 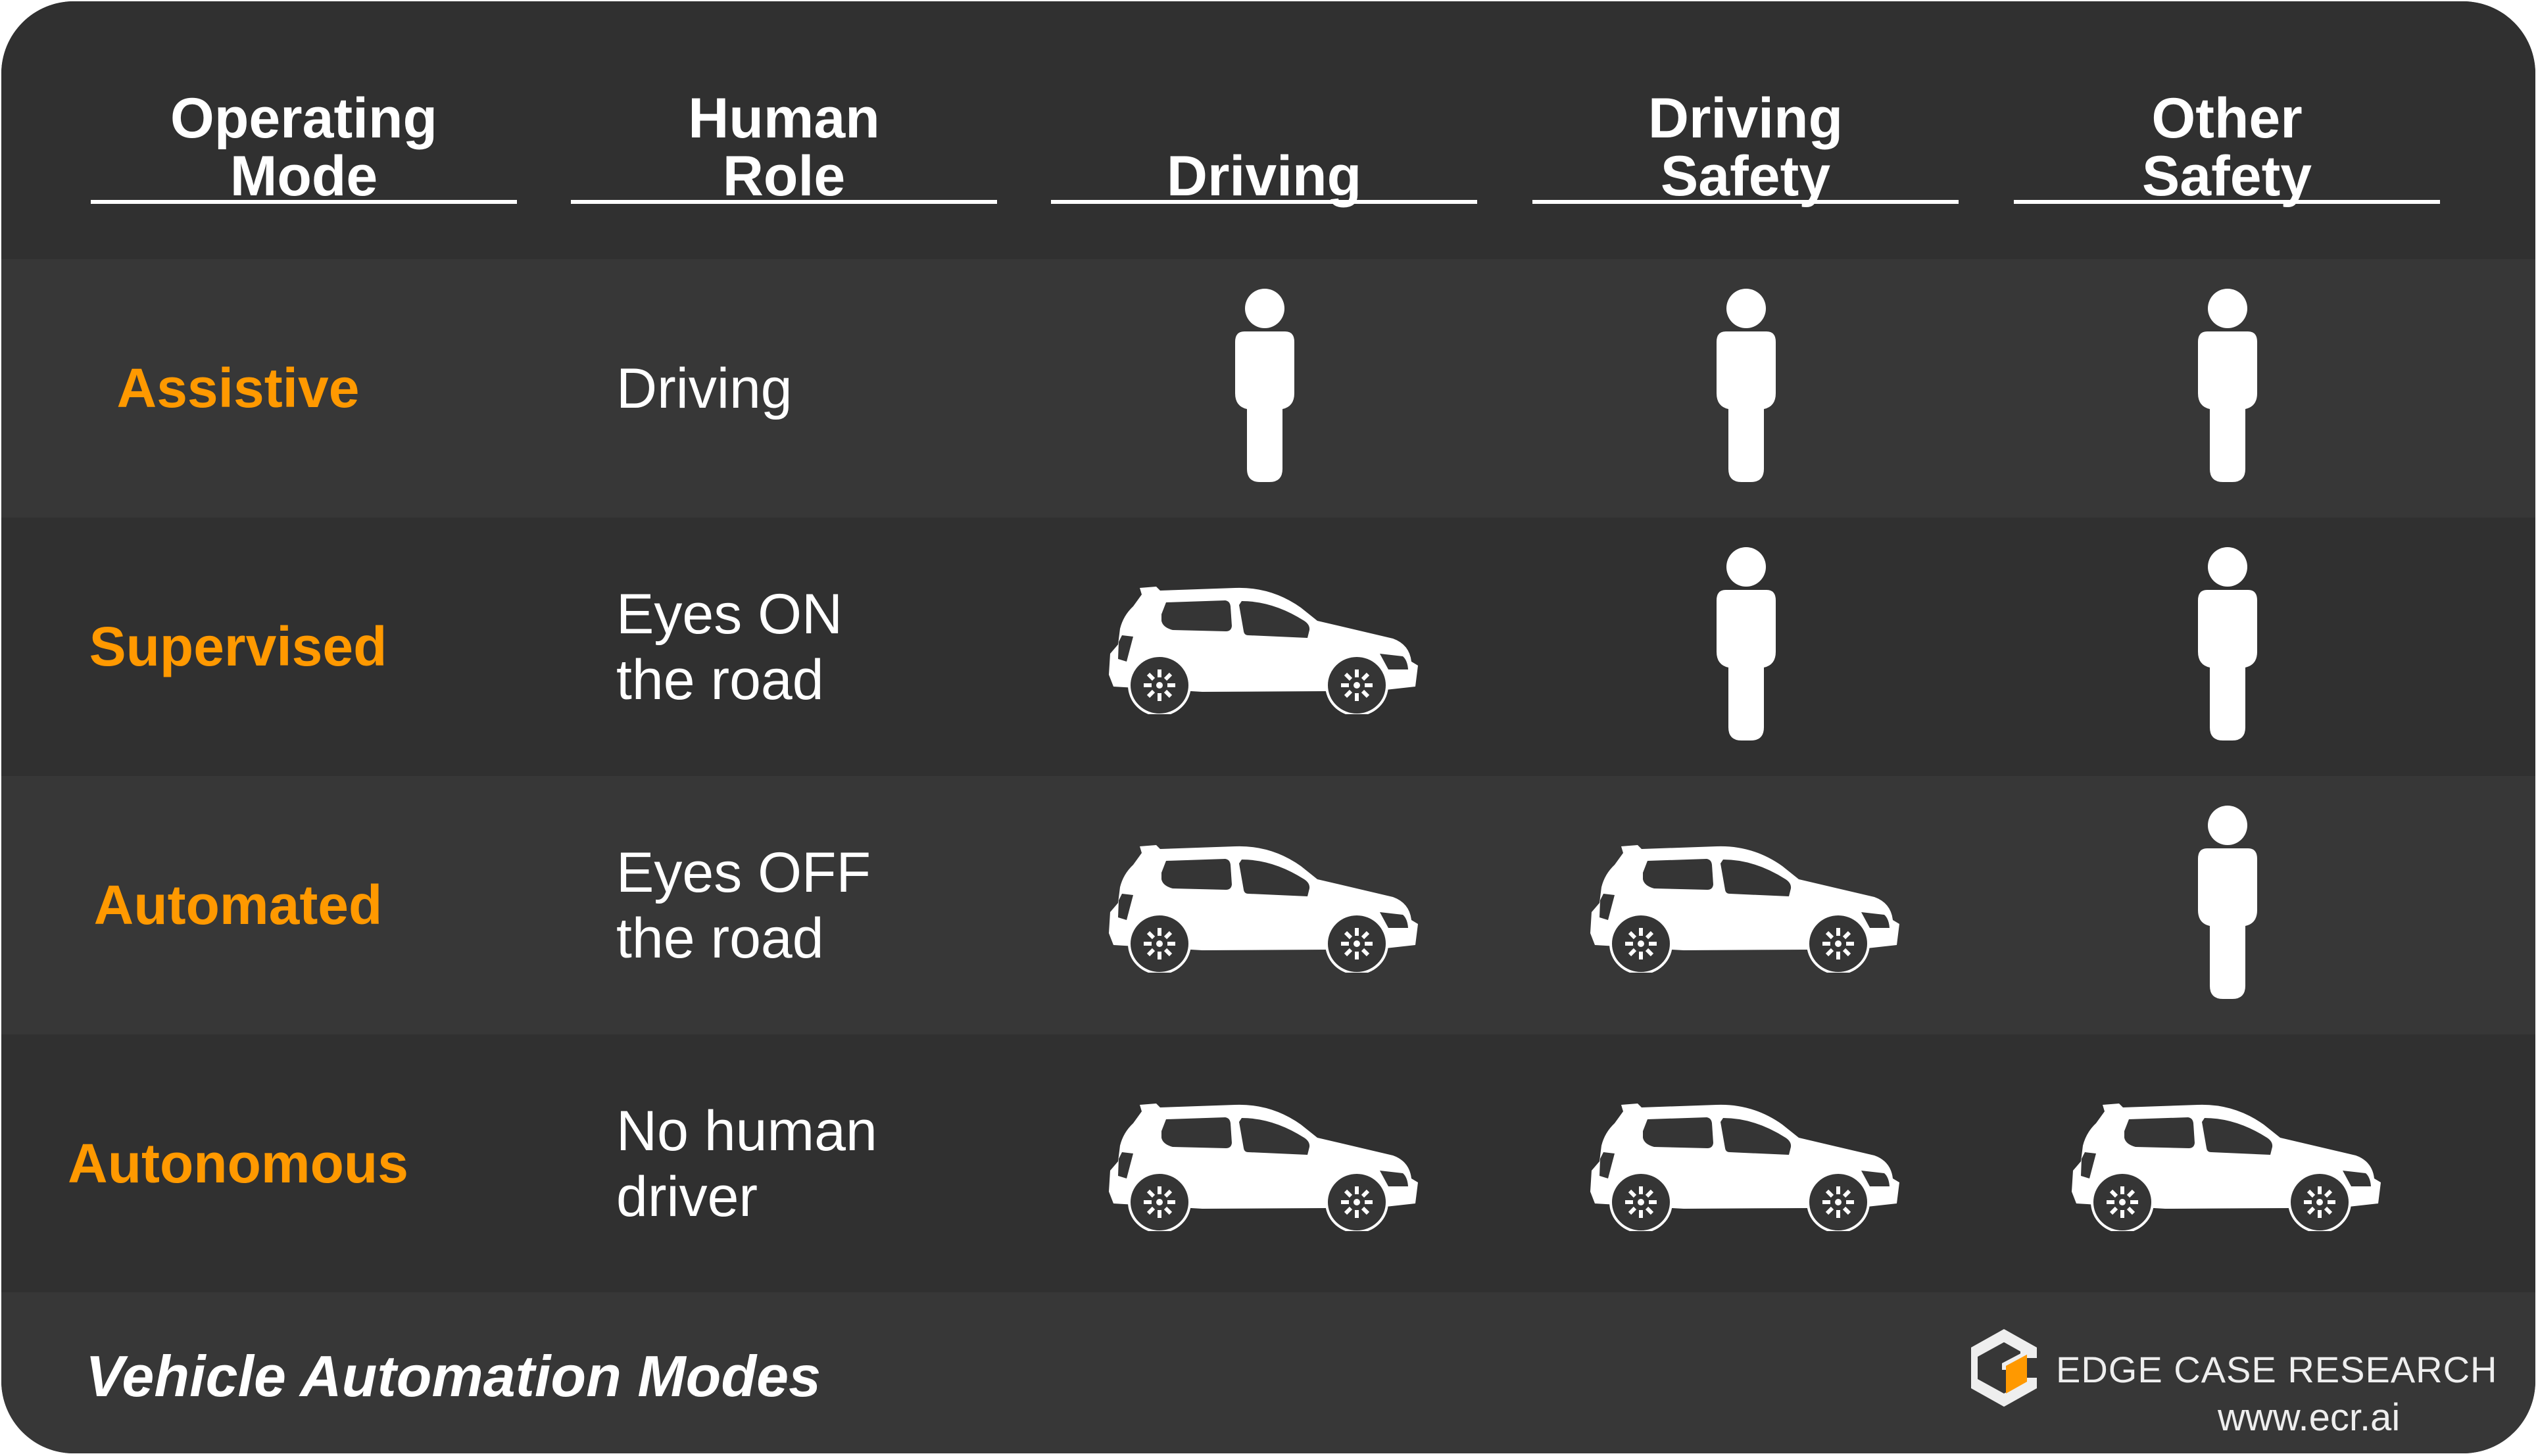 I want to click on diagram-title: Vehicle Automation Modes, so click(x=453, y=1376).